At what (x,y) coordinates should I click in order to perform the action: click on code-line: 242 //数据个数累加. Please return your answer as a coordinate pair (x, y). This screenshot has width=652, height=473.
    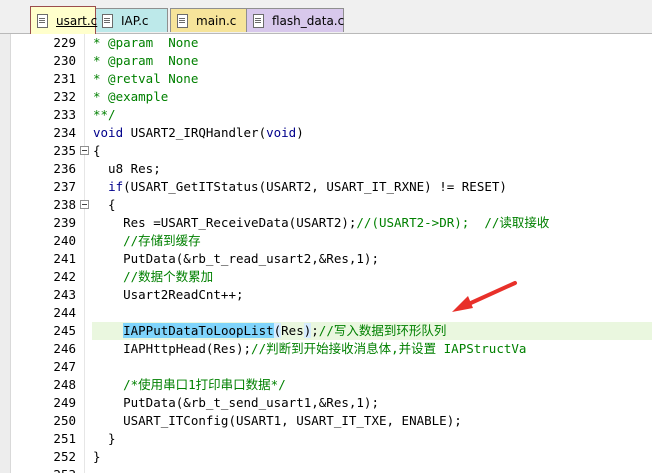
    Looking at the image, I should click on (326, 277).